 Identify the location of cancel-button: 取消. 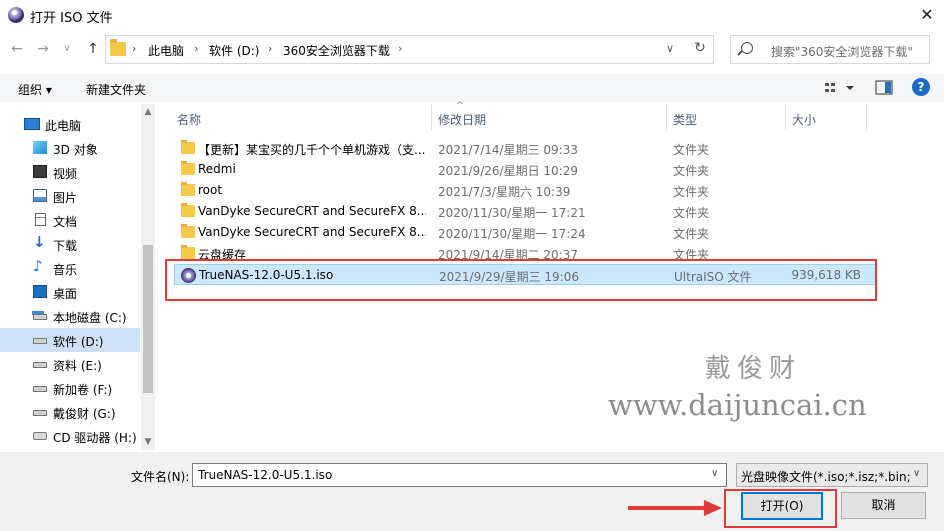
(883, 505).